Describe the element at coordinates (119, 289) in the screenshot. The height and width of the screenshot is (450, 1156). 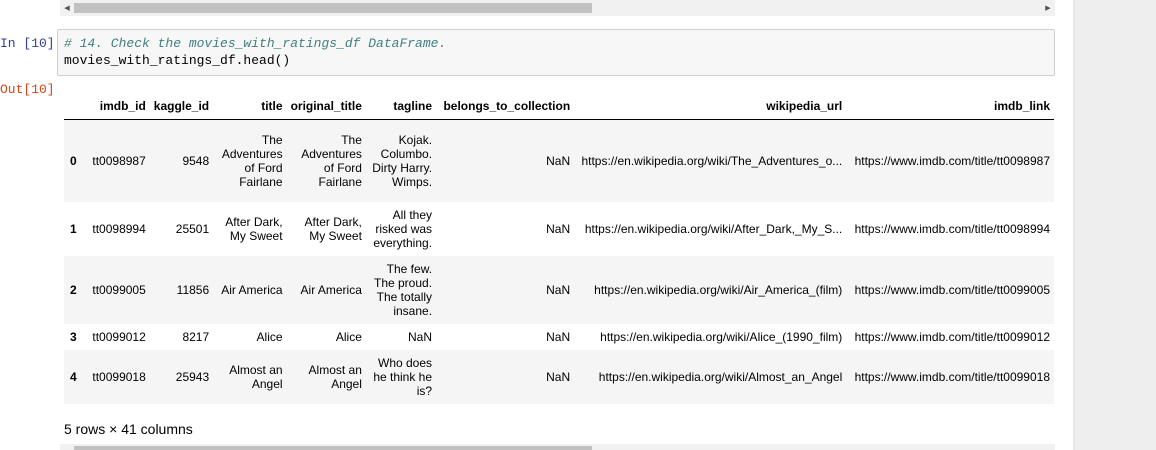
I see `table-cell: tt0099005` at that location.